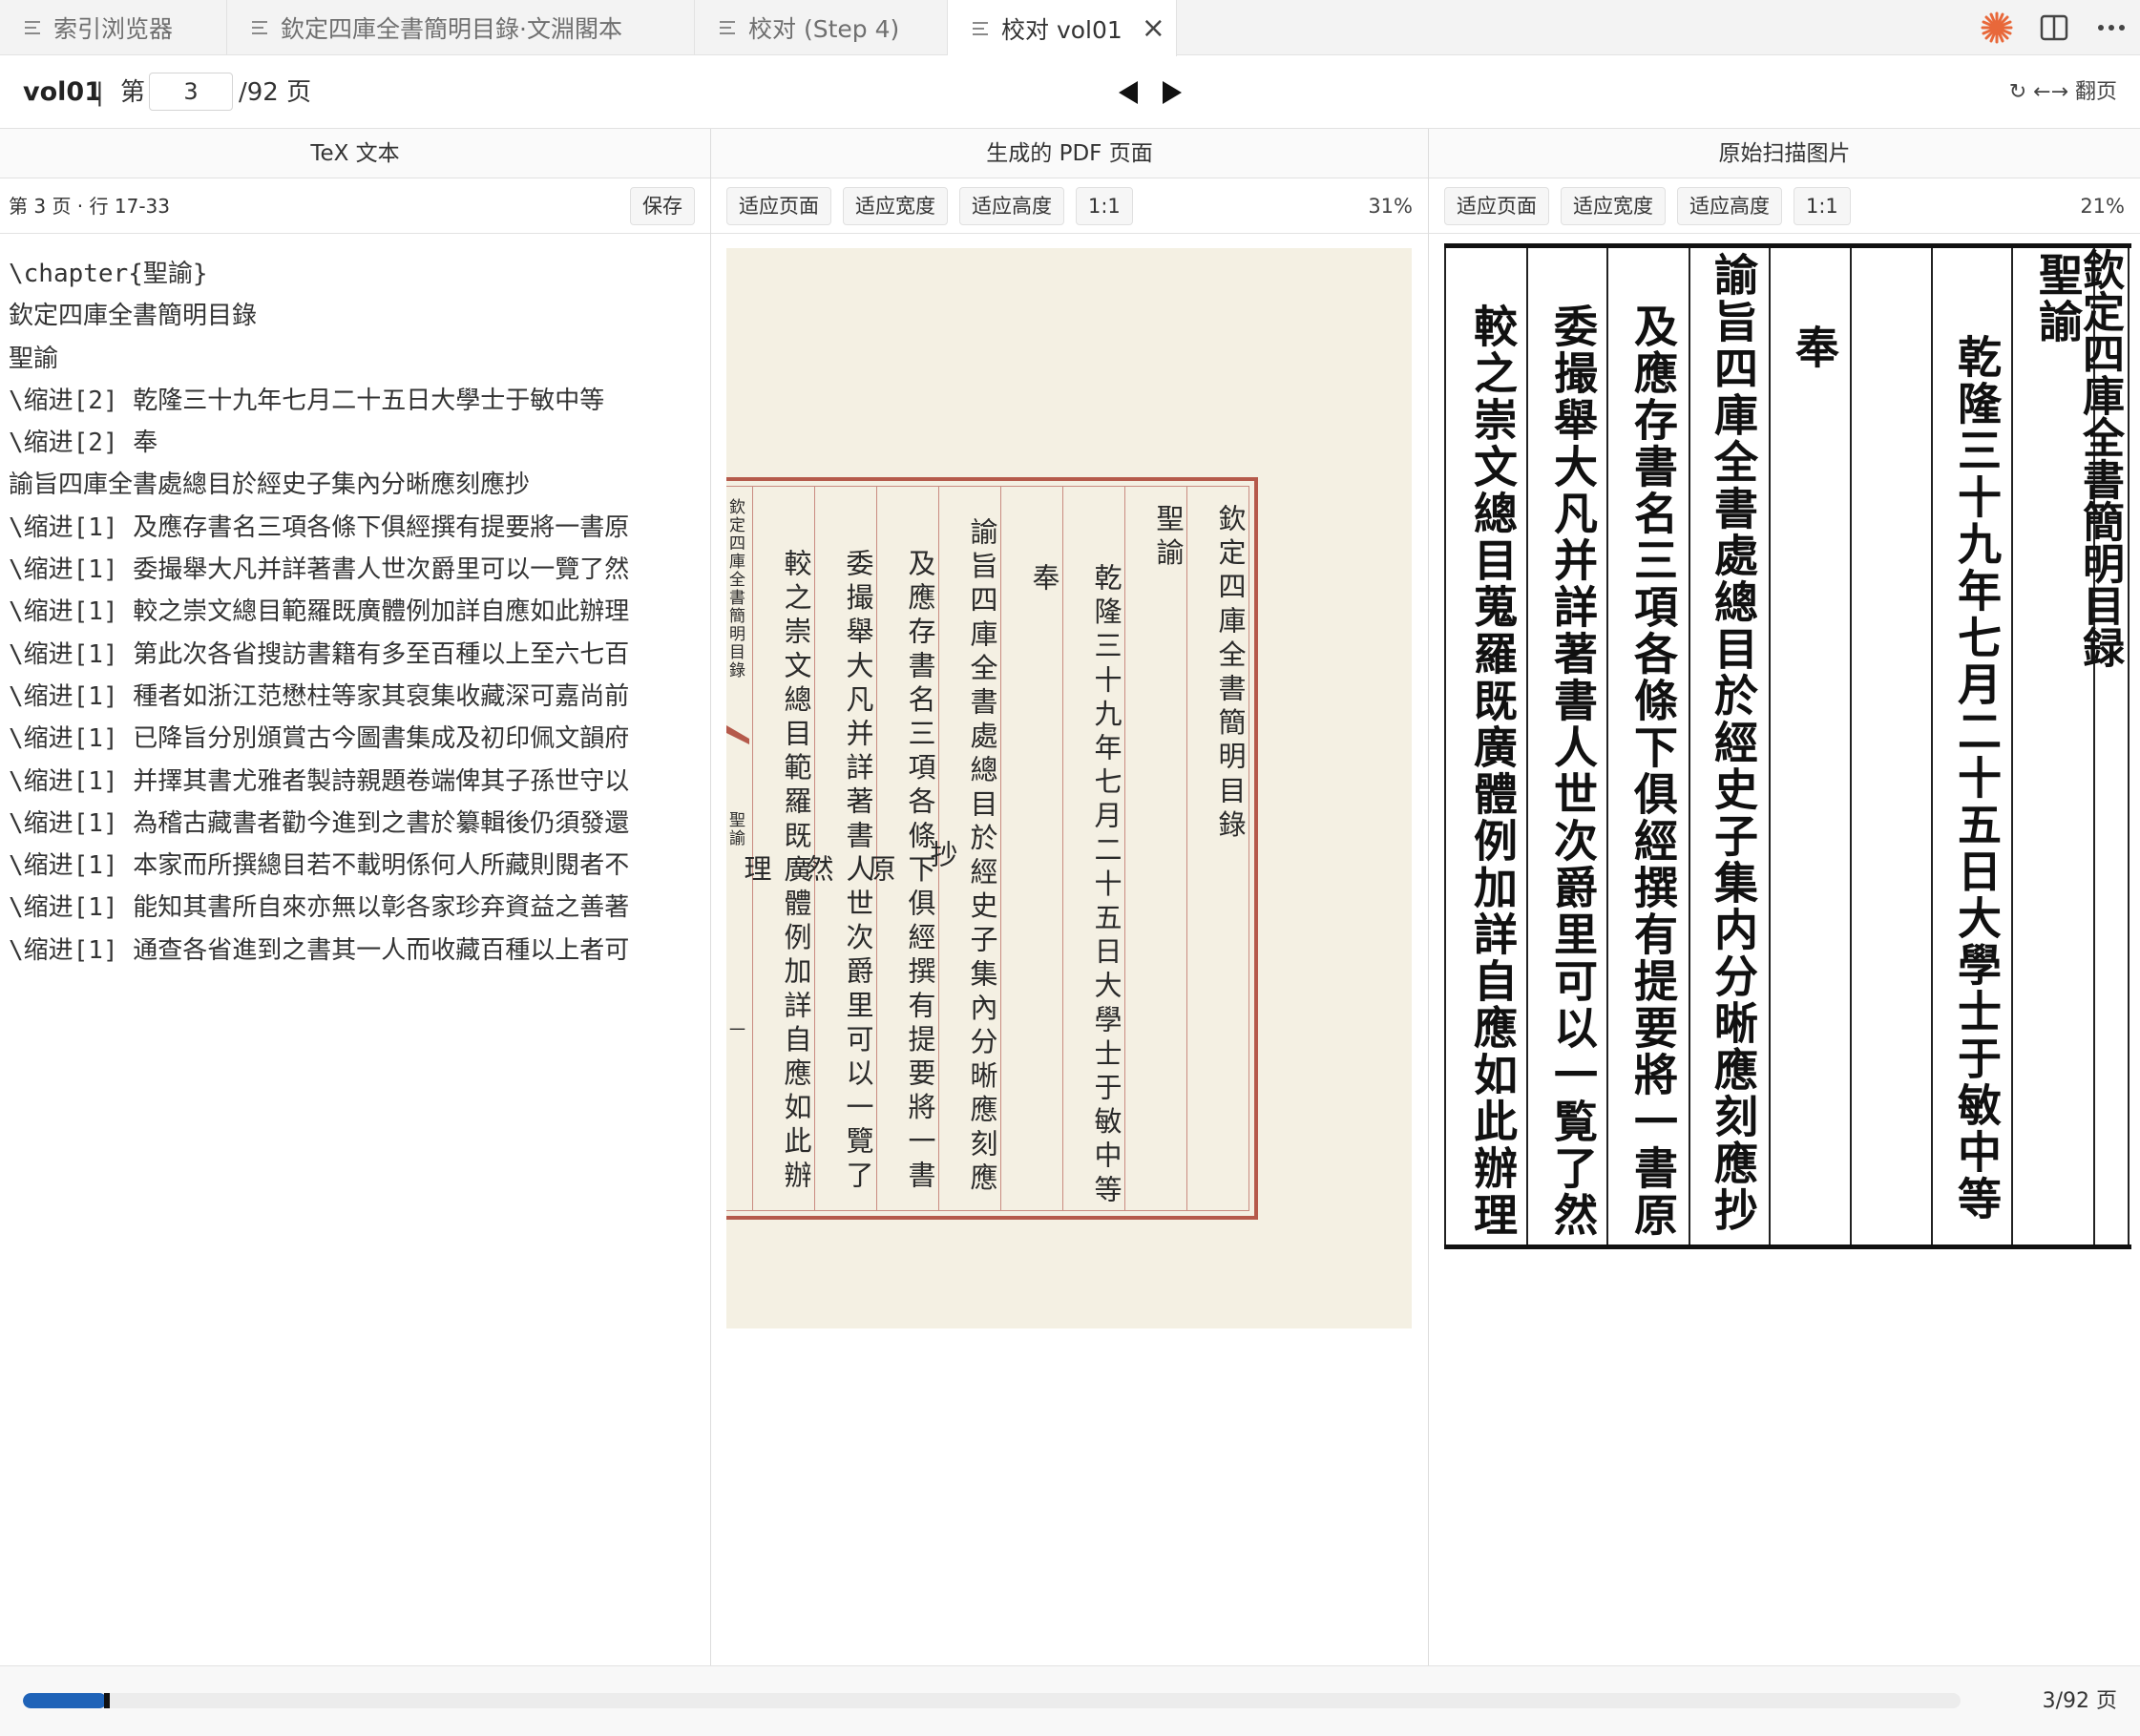 The width and height of the screenshot is (2140, 1736). I want to click on pdf-margin-section: 聖諭, so click(735, 829).